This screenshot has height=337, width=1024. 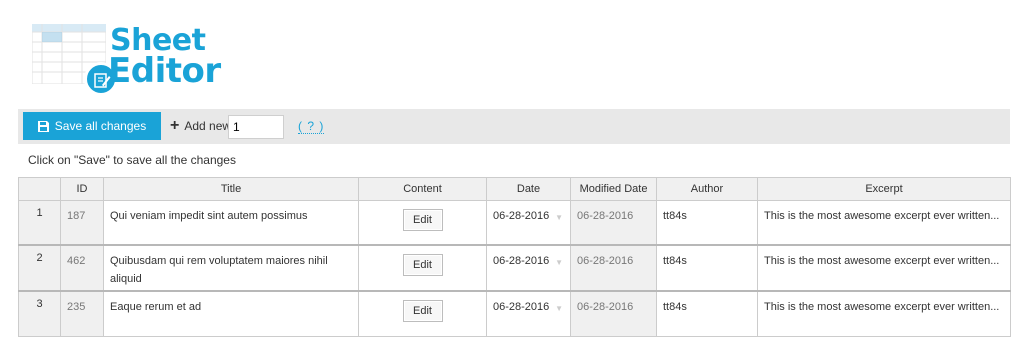 I want to click on title-cell: Eaque rerum et ad, so click(x=231, y=313).